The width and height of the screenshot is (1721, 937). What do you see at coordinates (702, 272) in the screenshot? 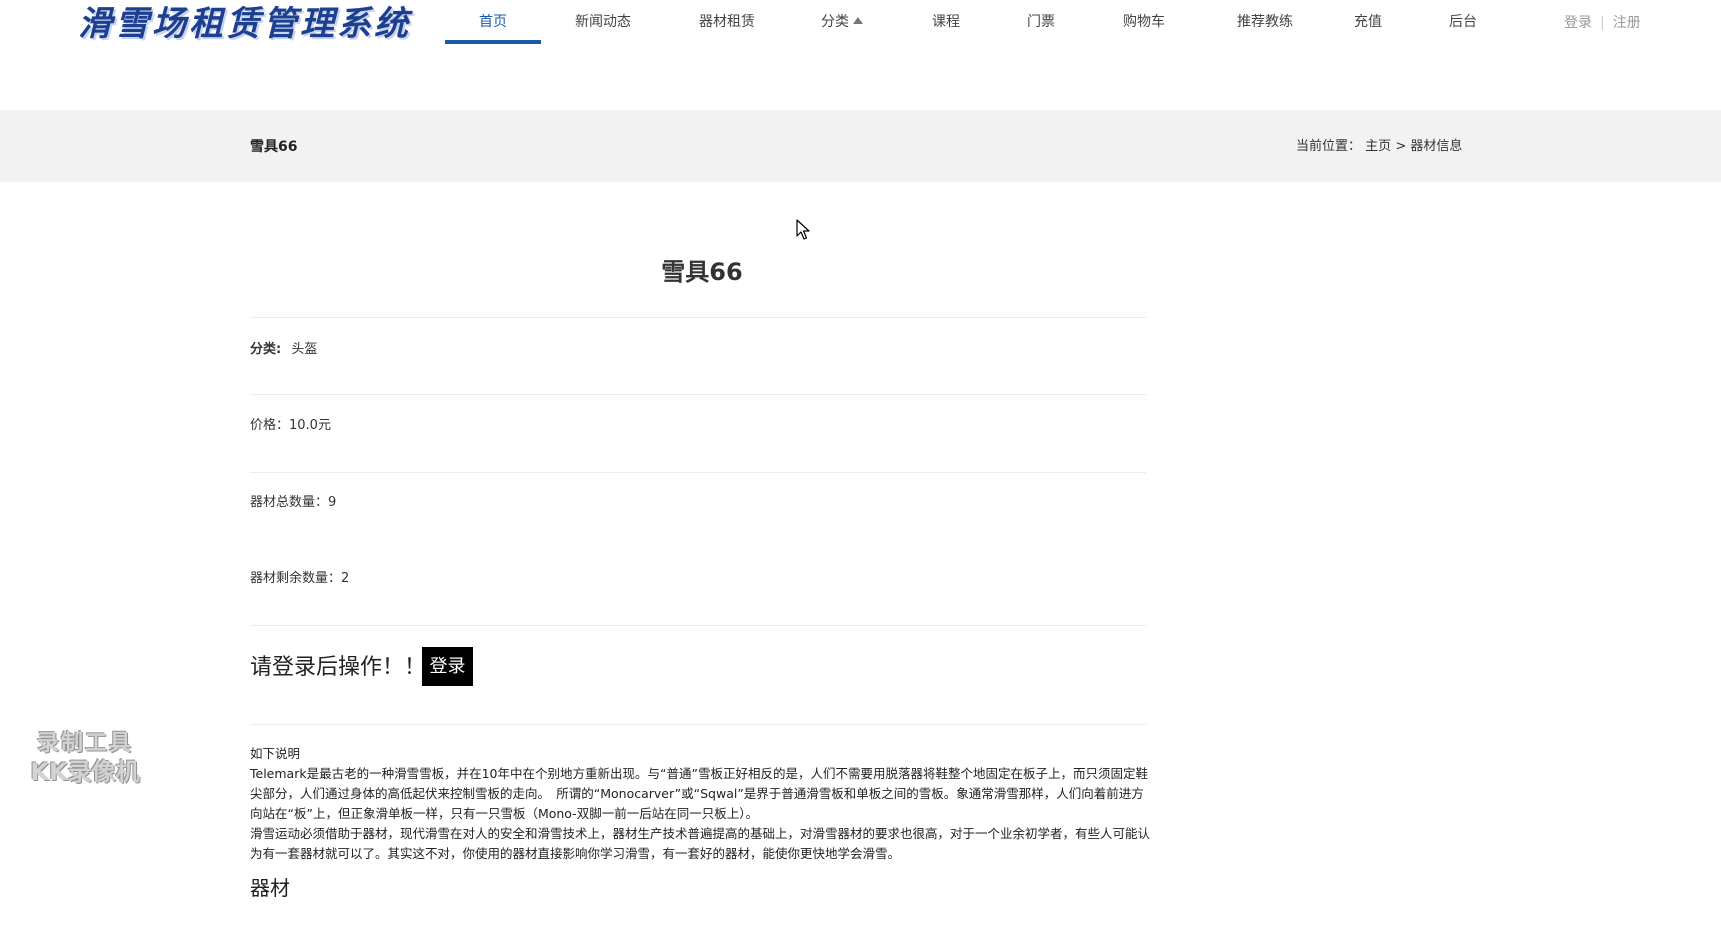
I see `item-title: 雪具66` at bounding box center [702, 272].